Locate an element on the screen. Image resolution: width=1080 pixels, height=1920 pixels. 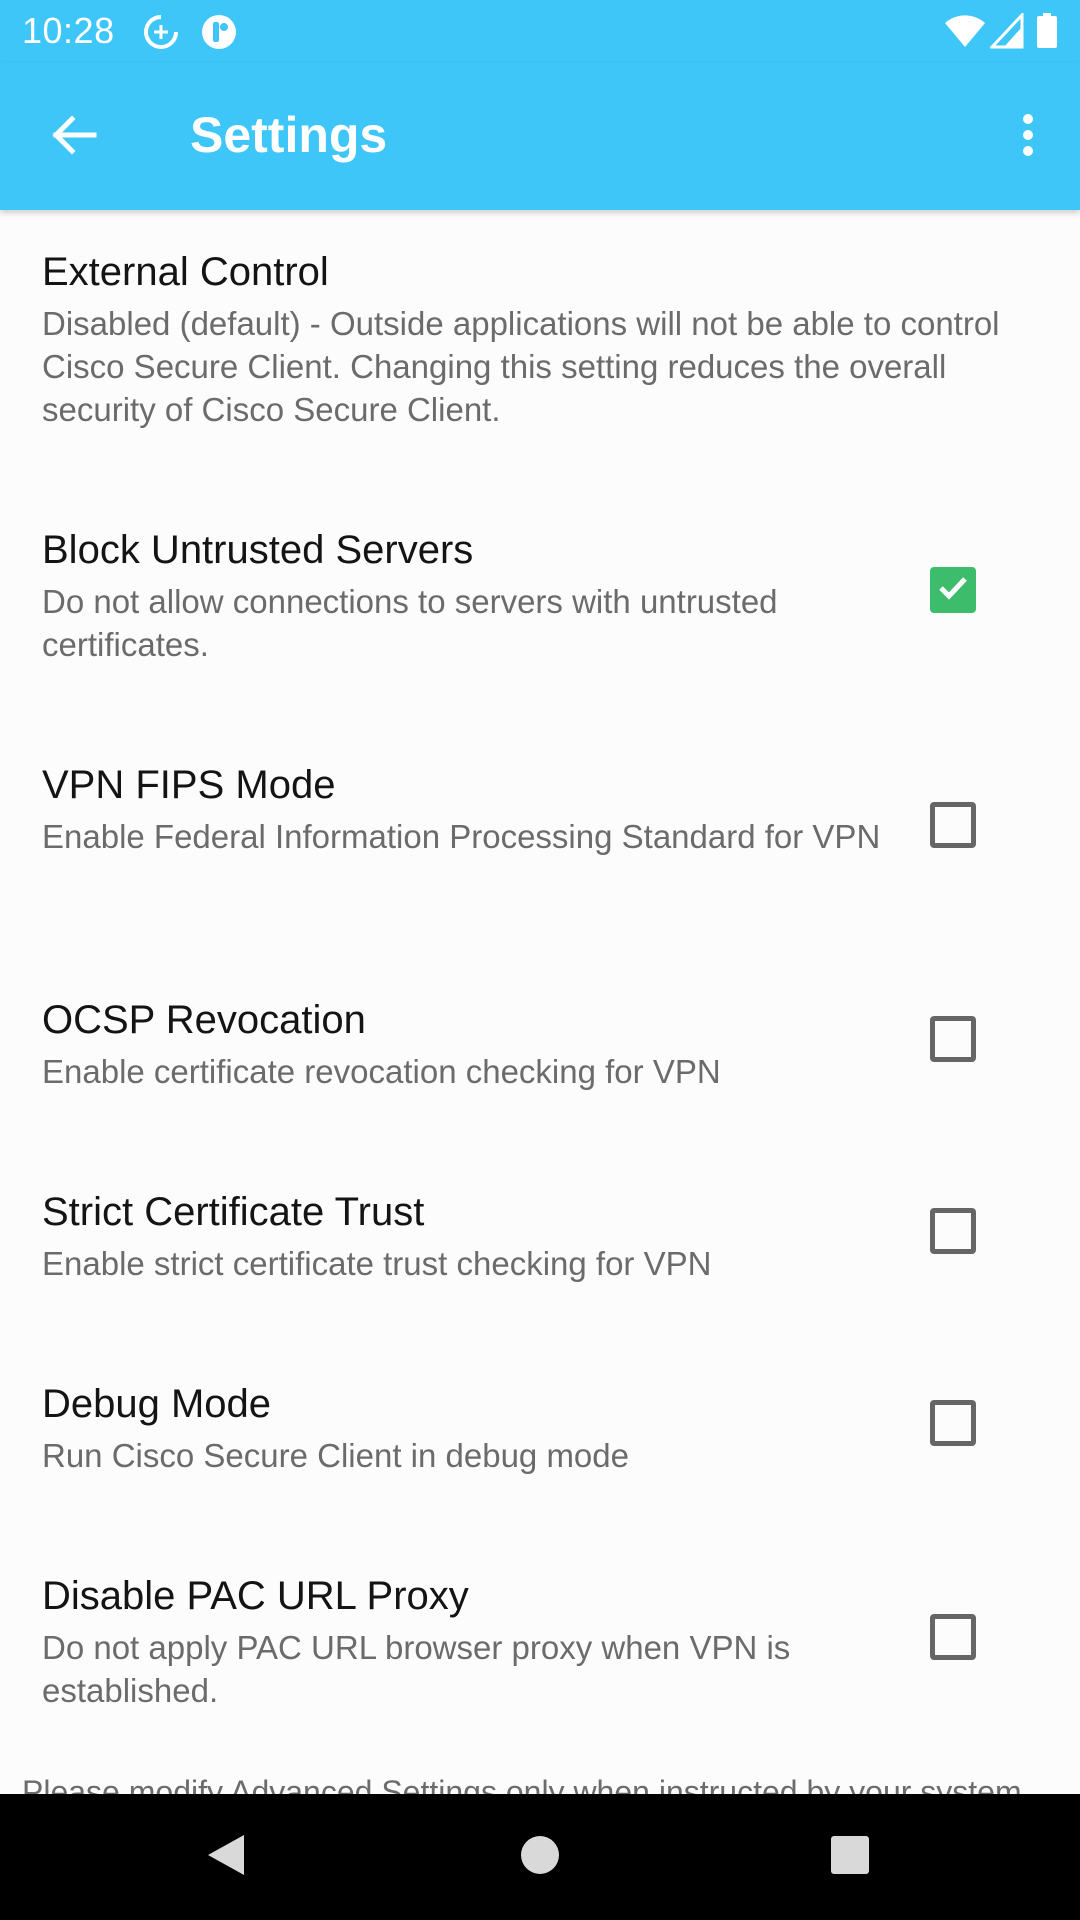
pref-title: VPN FIPS Mode is located at coordinates (189, 785).